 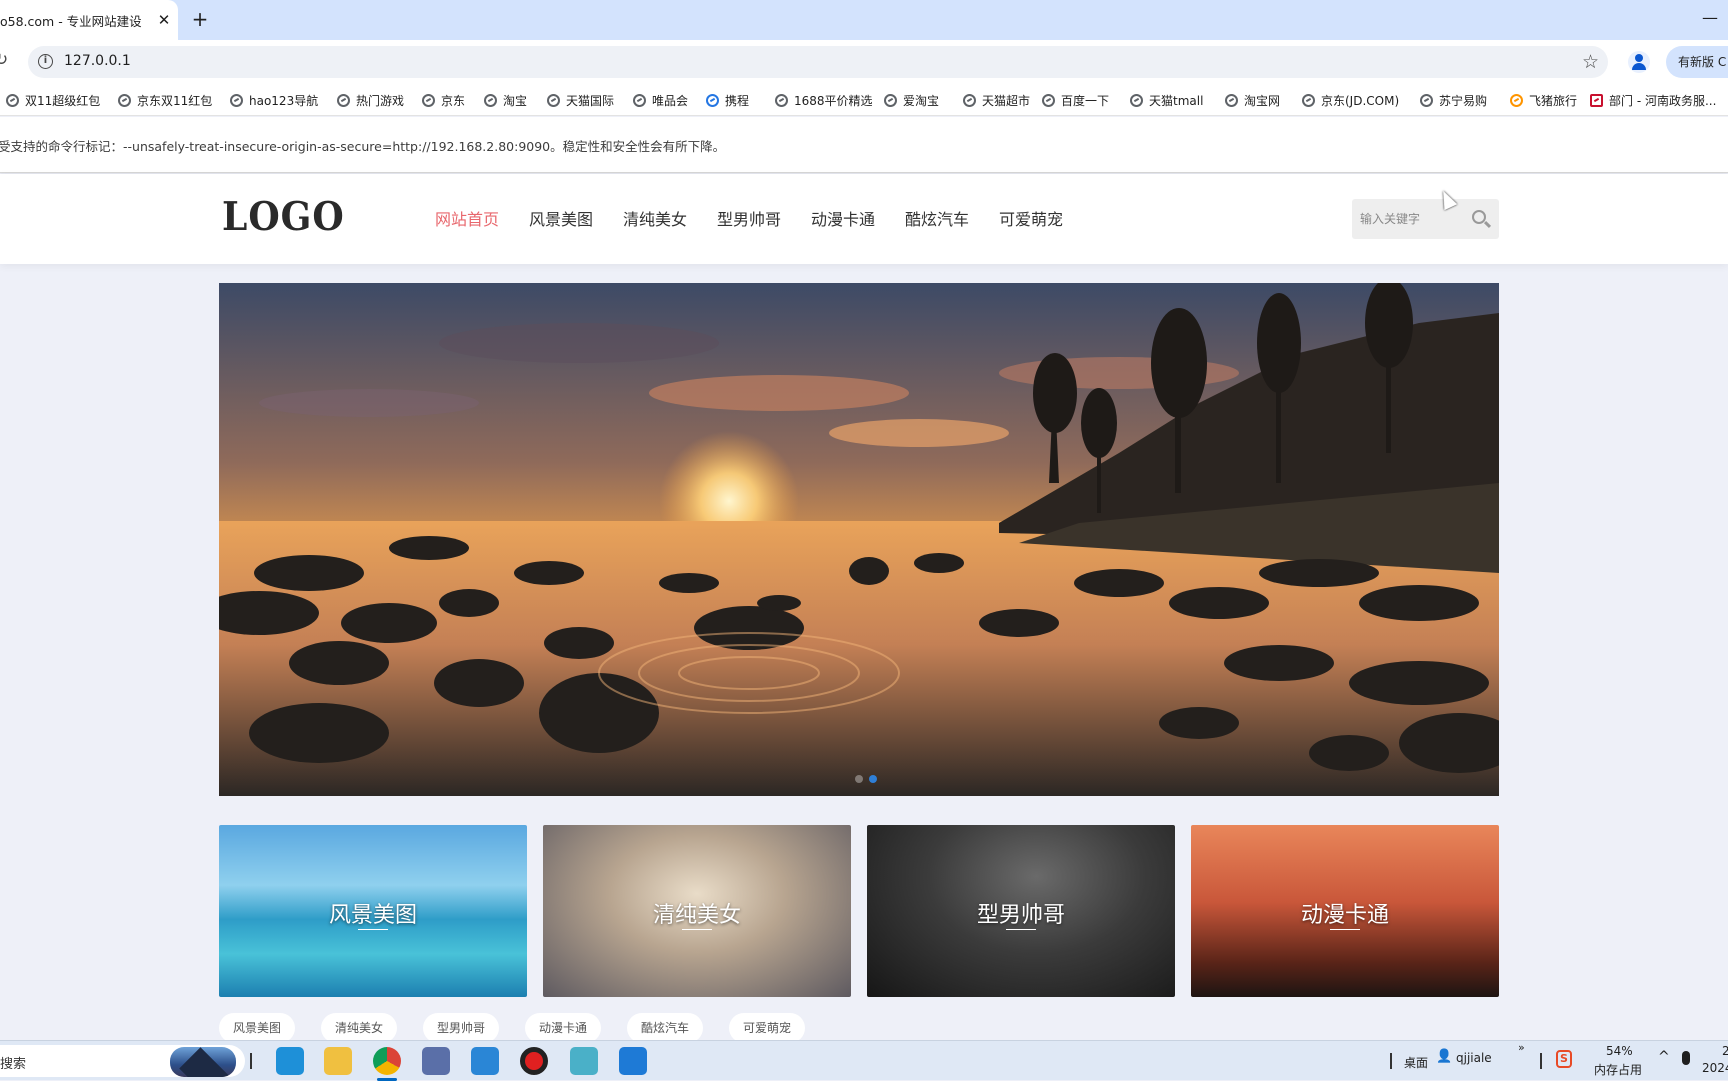 I want to click on minimize-icon: —, so click(x=1710, y=20).